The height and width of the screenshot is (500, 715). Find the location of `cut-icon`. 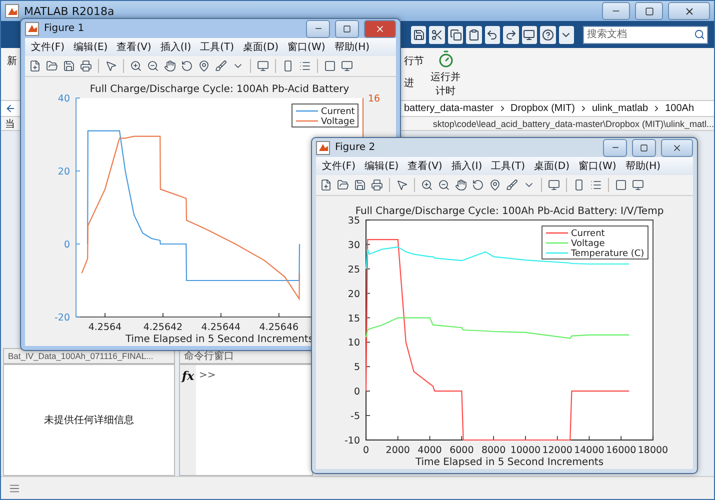

cut-icon is located at coordinates (437, 35).